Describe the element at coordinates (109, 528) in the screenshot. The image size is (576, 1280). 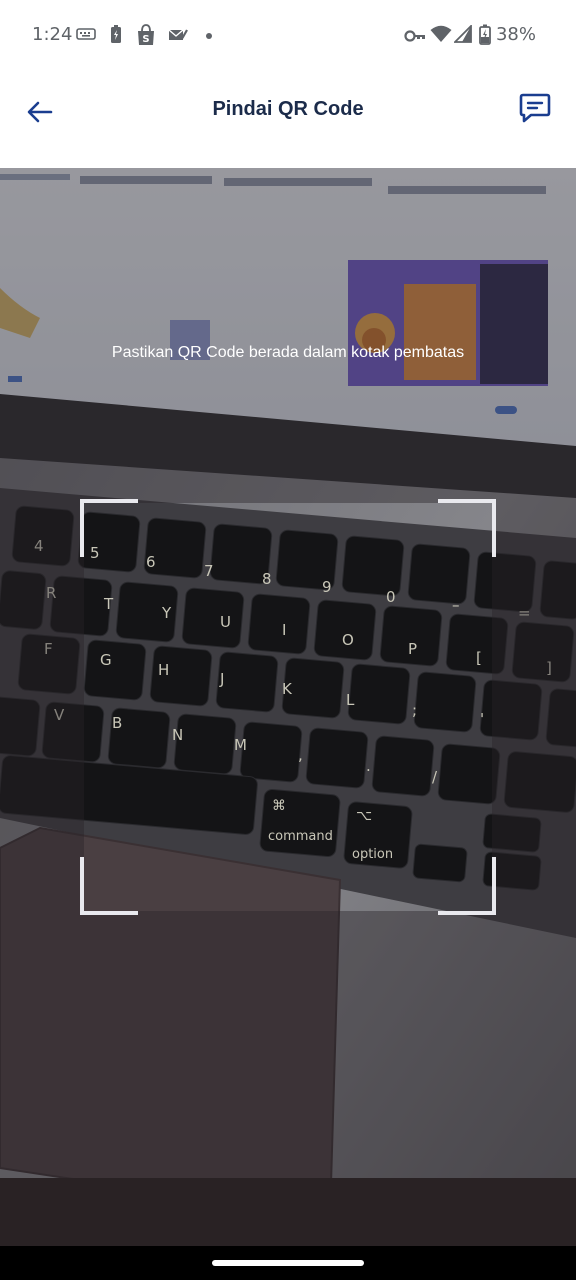
I see `frame-corner-top-left` at that location.